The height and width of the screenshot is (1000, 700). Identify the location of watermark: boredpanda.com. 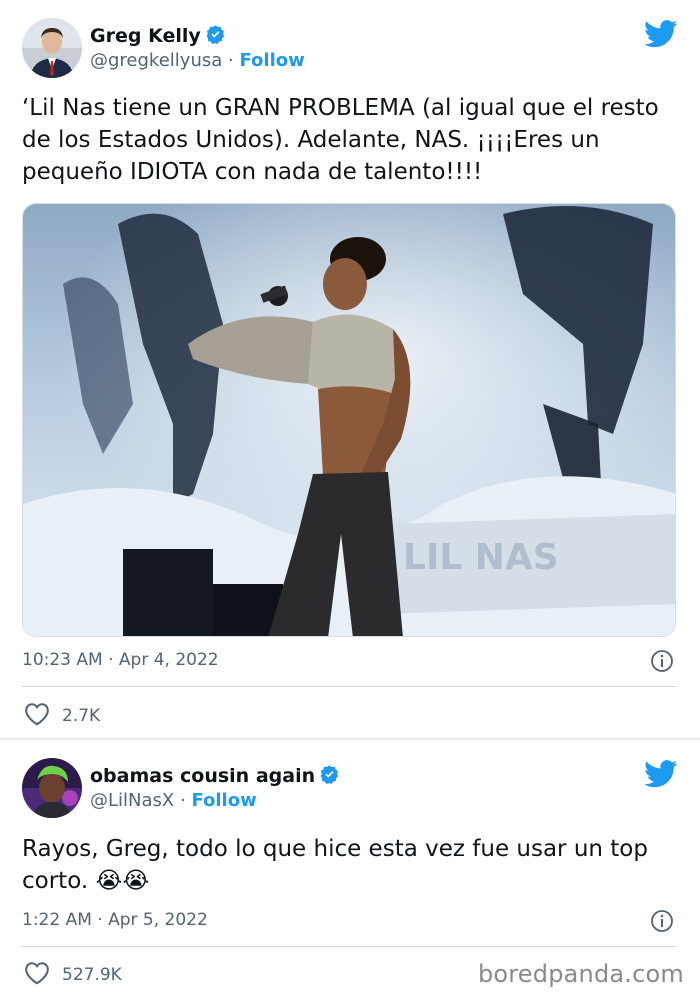
(580, 974).